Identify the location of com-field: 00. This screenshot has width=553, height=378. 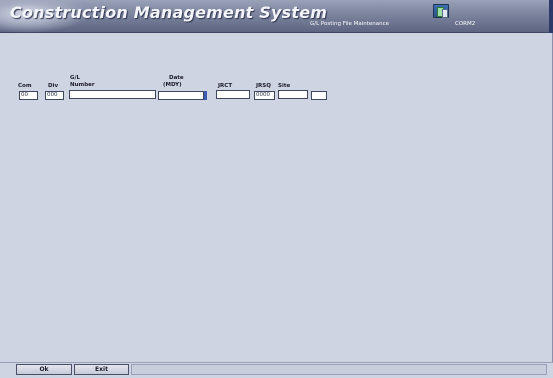
(28, 95).